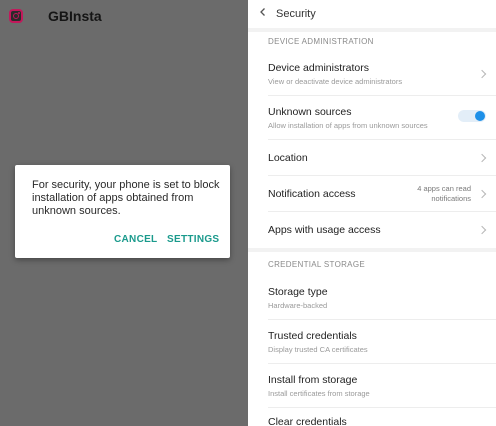 The image size is (496, 426). I want to click on settings-row-apps-with-usage-access: Apps with usage access, so click(372, 230).